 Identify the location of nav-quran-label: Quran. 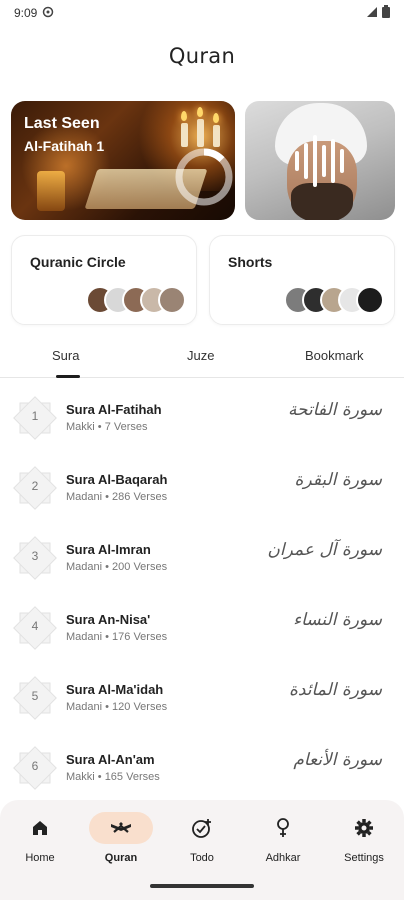
(121, 858).